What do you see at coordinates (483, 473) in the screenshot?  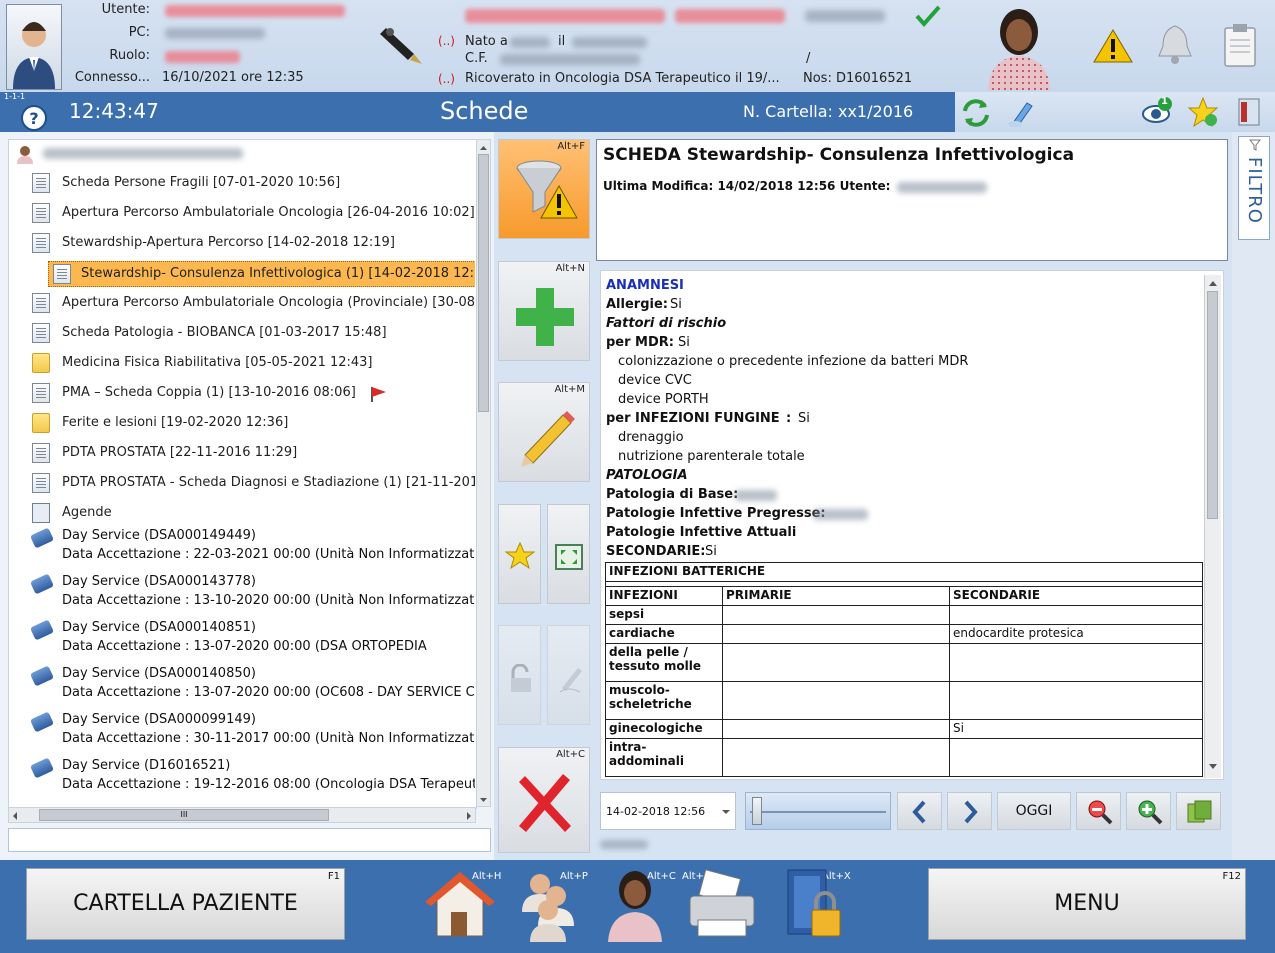 I see `tree-vertical-scrollbar` at bounding box center [483, 473].